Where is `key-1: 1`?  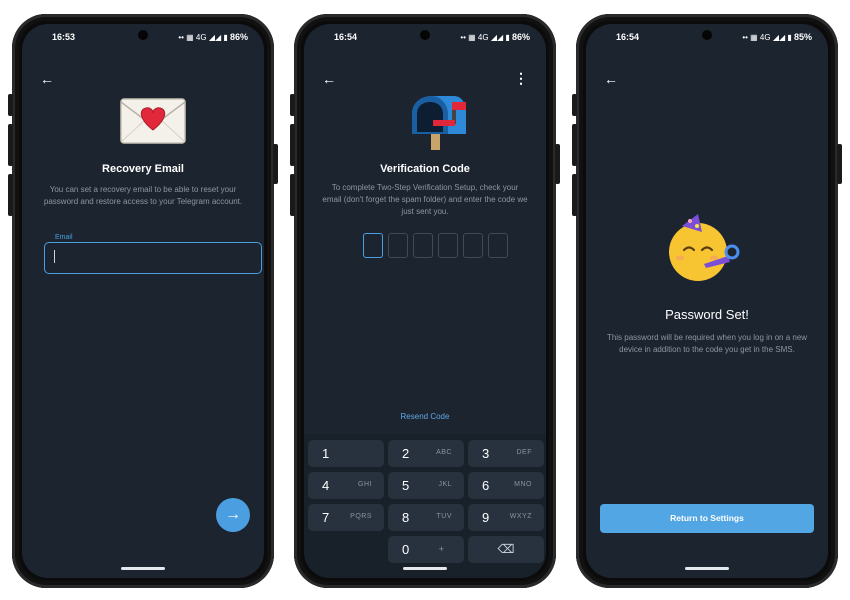 key-1: 1 is located at coordinates (346, 453).